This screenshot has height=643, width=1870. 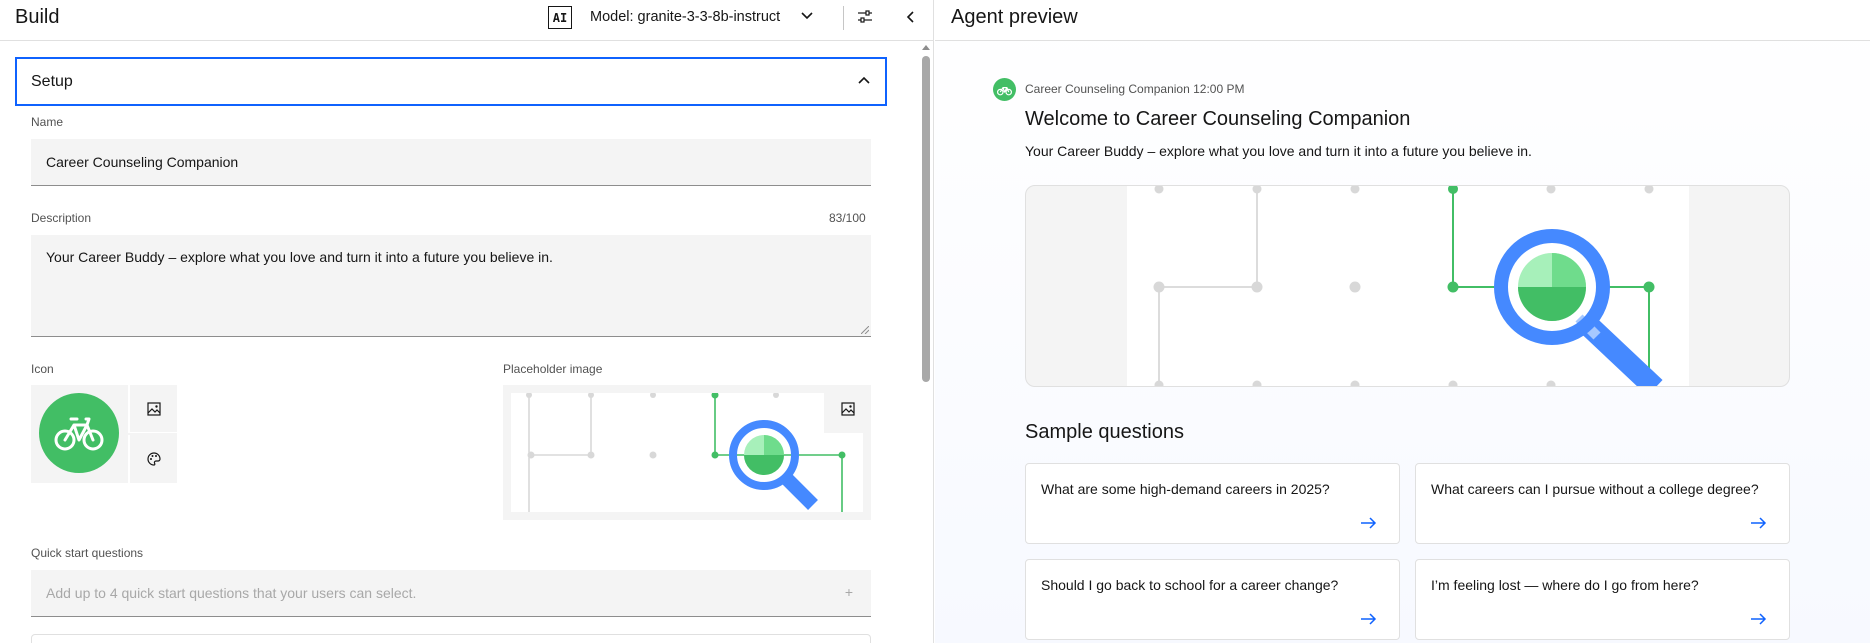 I want to click on scrollbar-thumb, so click(x=926, y=219).